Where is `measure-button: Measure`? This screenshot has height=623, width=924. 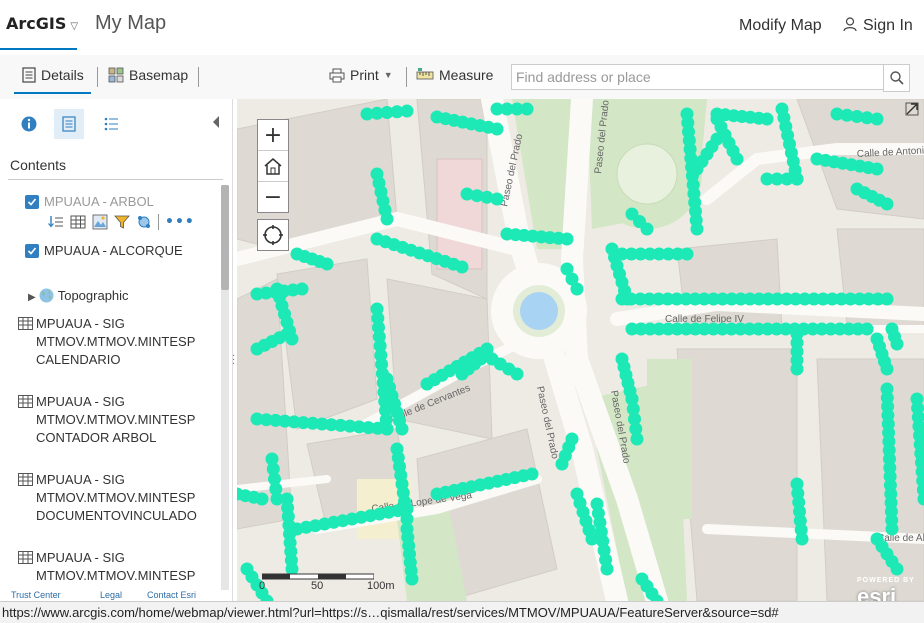 measure-button: Measure is located at coordinates (454, 75).